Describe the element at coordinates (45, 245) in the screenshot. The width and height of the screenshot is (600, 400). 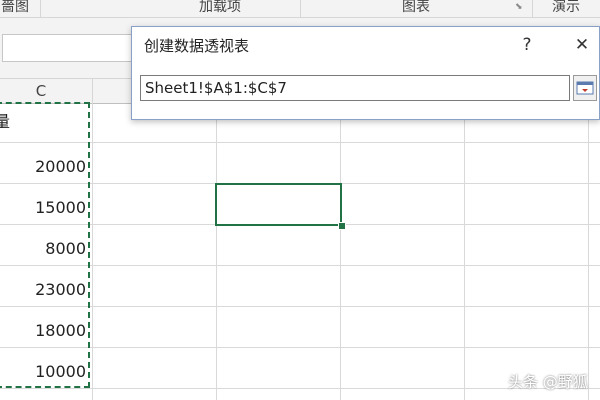
I see `copy-selection-marquee` at that location.